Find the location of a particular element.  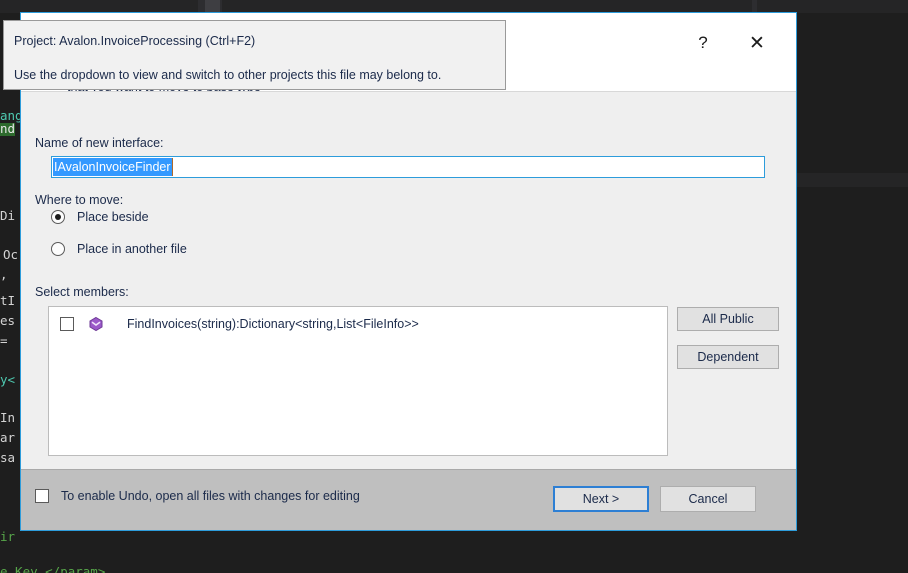

radio-place-in-another-file-indicator is located at coordinates (58, 249).